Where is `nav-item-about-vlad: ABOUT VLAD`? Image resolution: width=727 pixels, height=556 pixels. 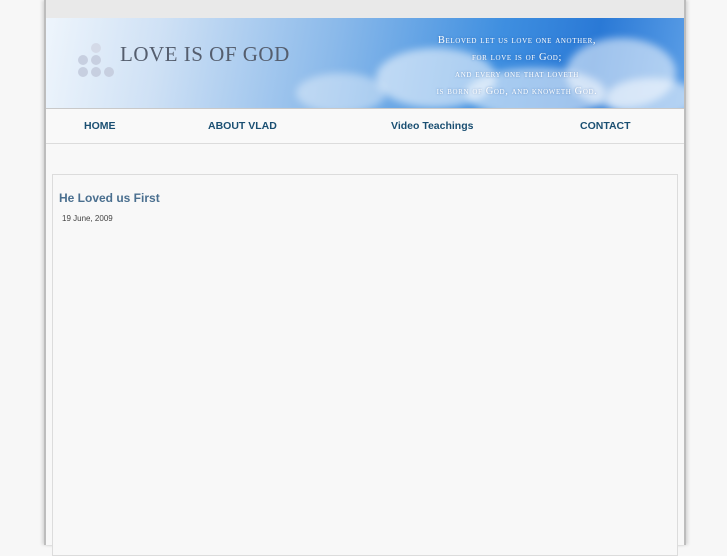 nav-item-about-vlad: ABOUT VLAD is located at coordinates (242, 126).